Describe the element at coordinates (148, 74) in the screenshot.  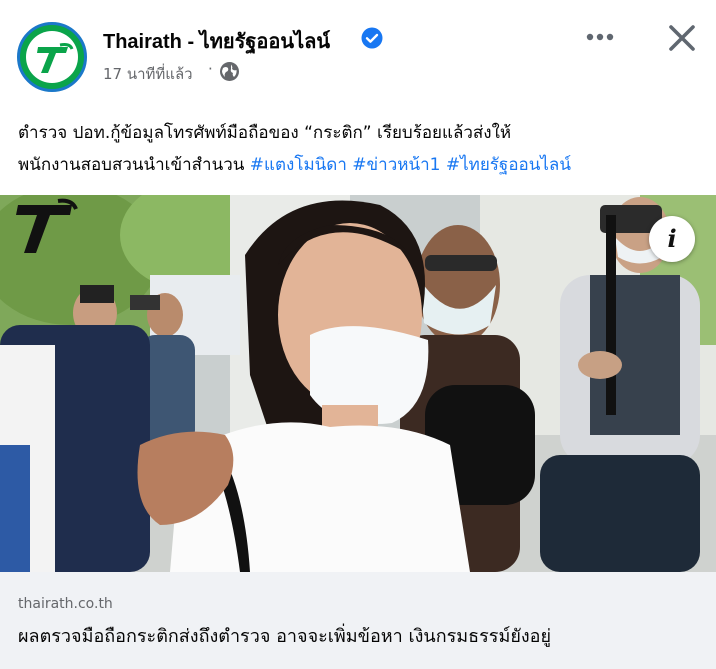
I see `post-timestamp: 17 นาทีที่แล้ว` at that location.